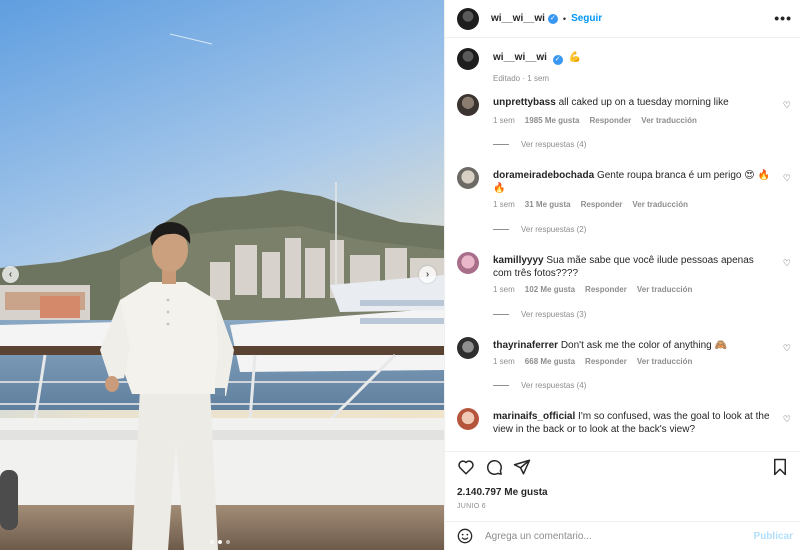  What do you see at coordinates (643, 102) in the screenshot?
I see `comment-text: all caked up on a tuesday morning like` at bounding box center [643, 102].